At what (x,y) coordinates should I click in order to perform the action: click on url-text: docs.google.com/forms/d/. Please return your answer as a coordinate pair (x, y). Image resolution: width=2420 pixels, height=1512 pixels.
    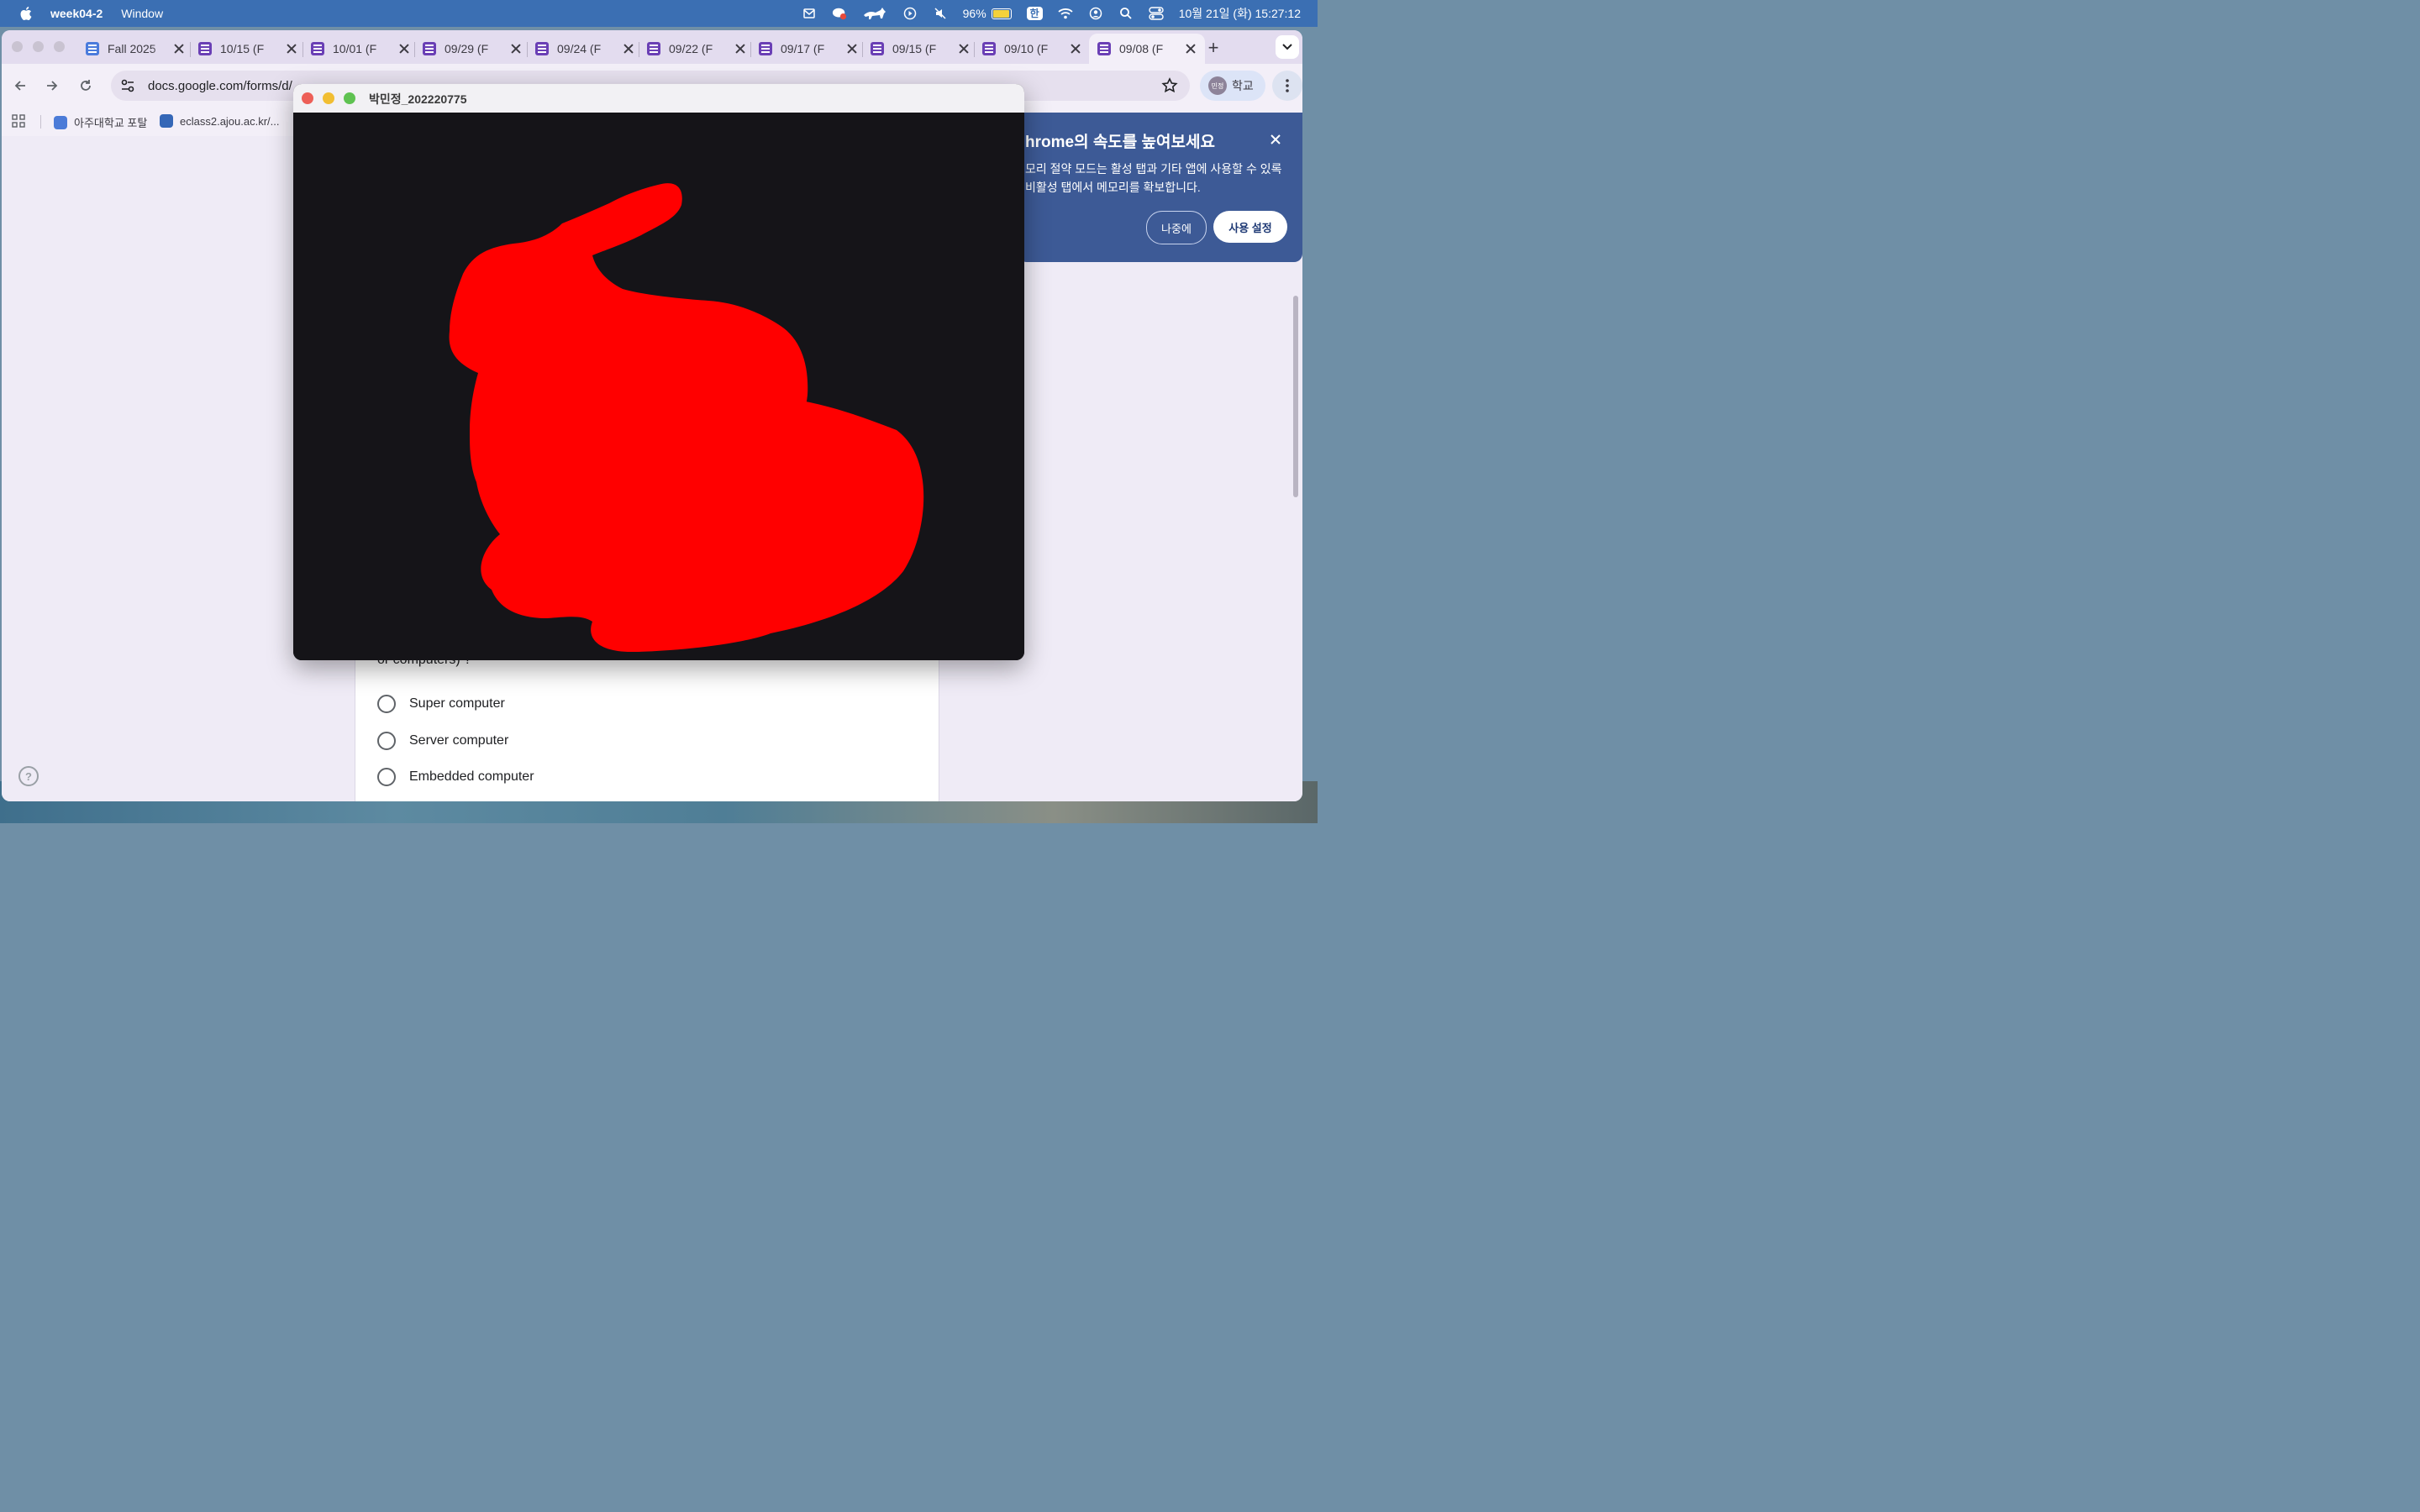
    Looking at the image, I should click on (220, 86).